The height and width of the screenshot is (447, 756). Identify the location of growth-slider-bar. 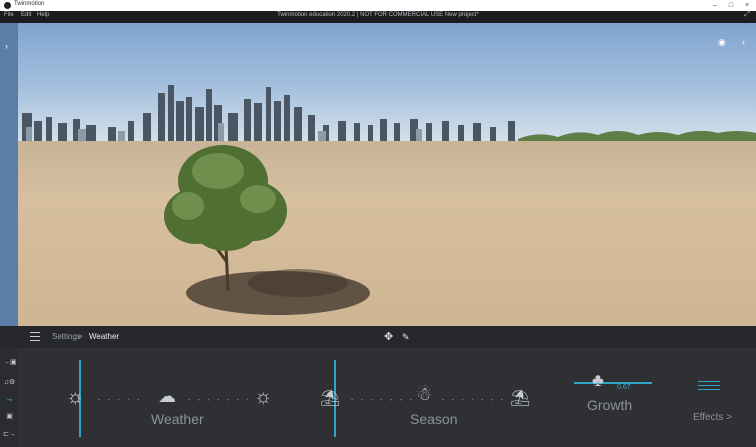
(613, 383).